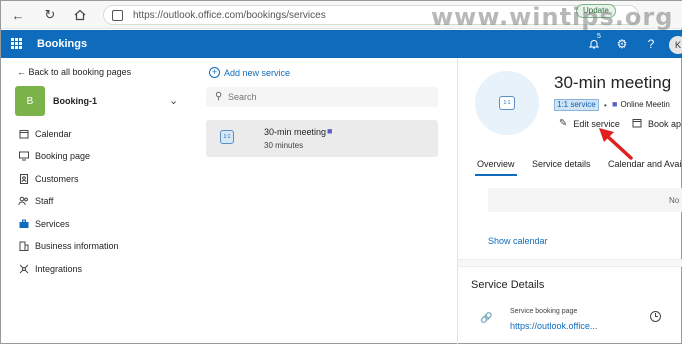  I want to click on chevron-down-icon: ⌄, so click(173, 100).